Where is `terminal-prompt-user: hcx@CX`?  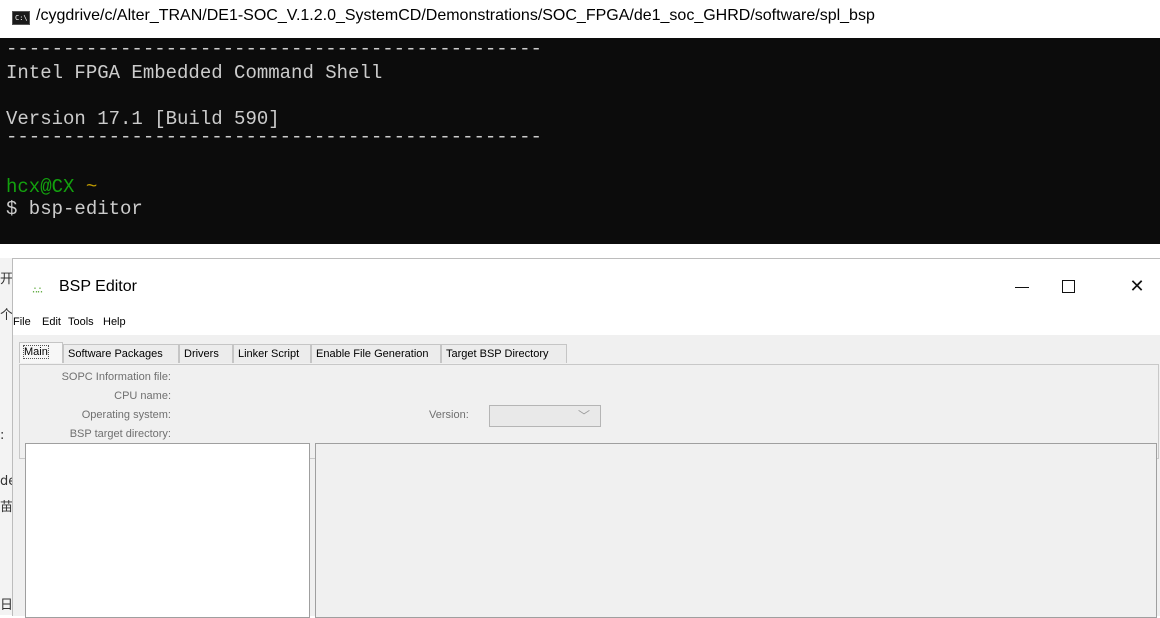 terminal-prompt-user: hcx@CX is located at coordinates (40, 187).